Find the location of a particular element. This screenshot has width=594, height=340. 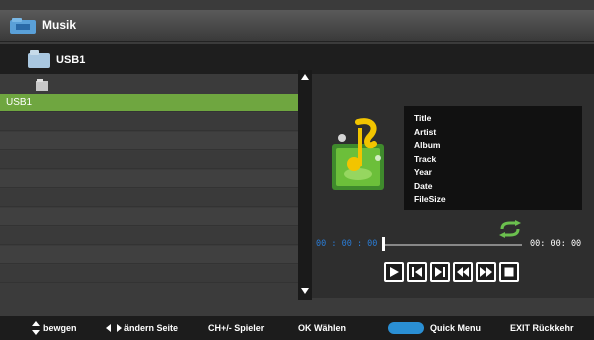

help-quick-menu-label: Quick Menu is located at coordinates (456, 328).